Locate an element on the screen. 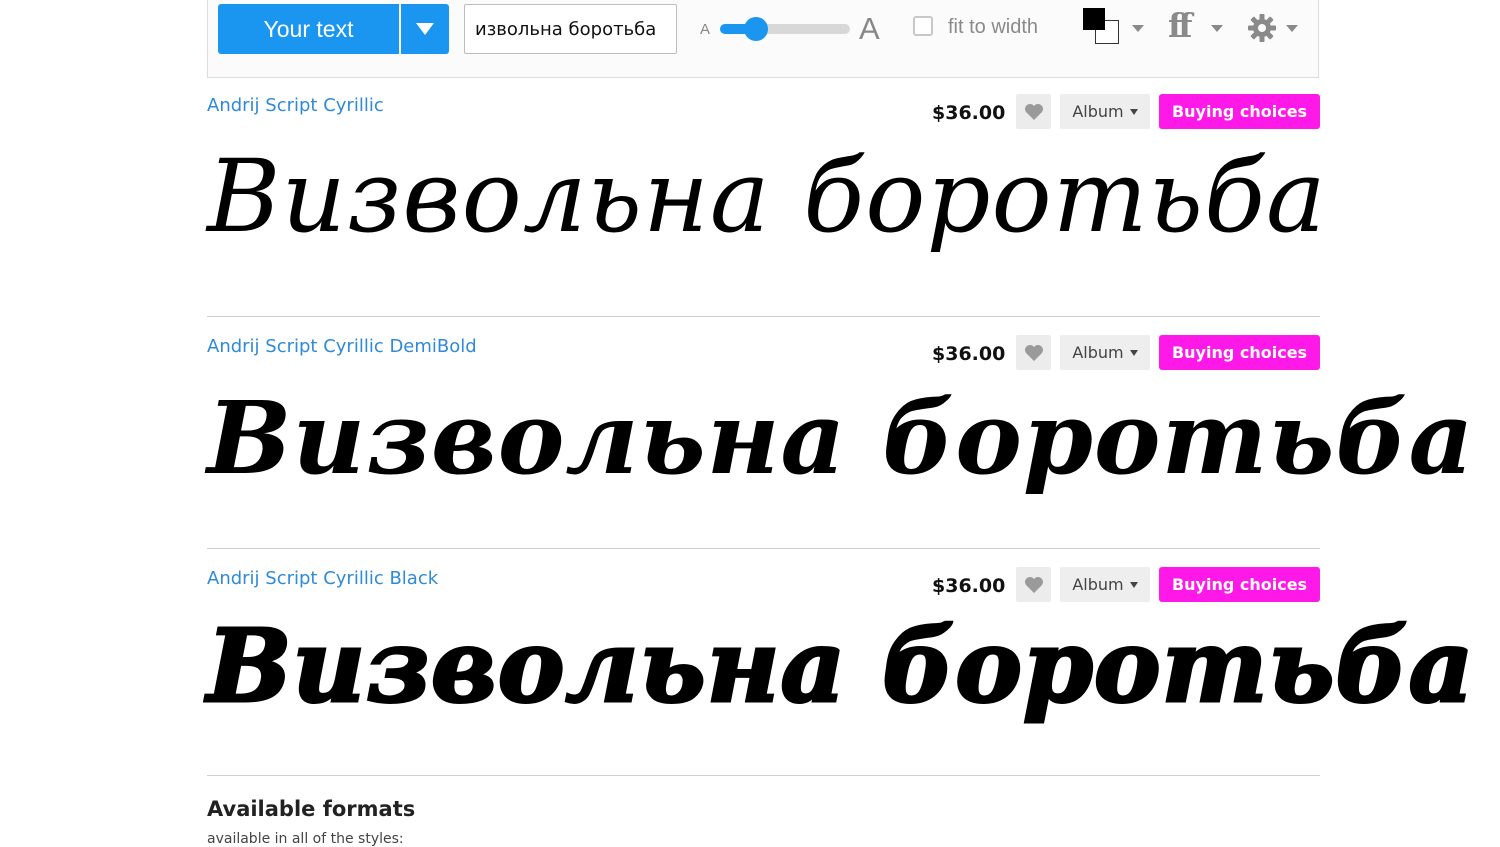 This screenshot has height=847, width=1500. font-name-link: Andrij Script Cyrillic is located at coordinates (295, 105).